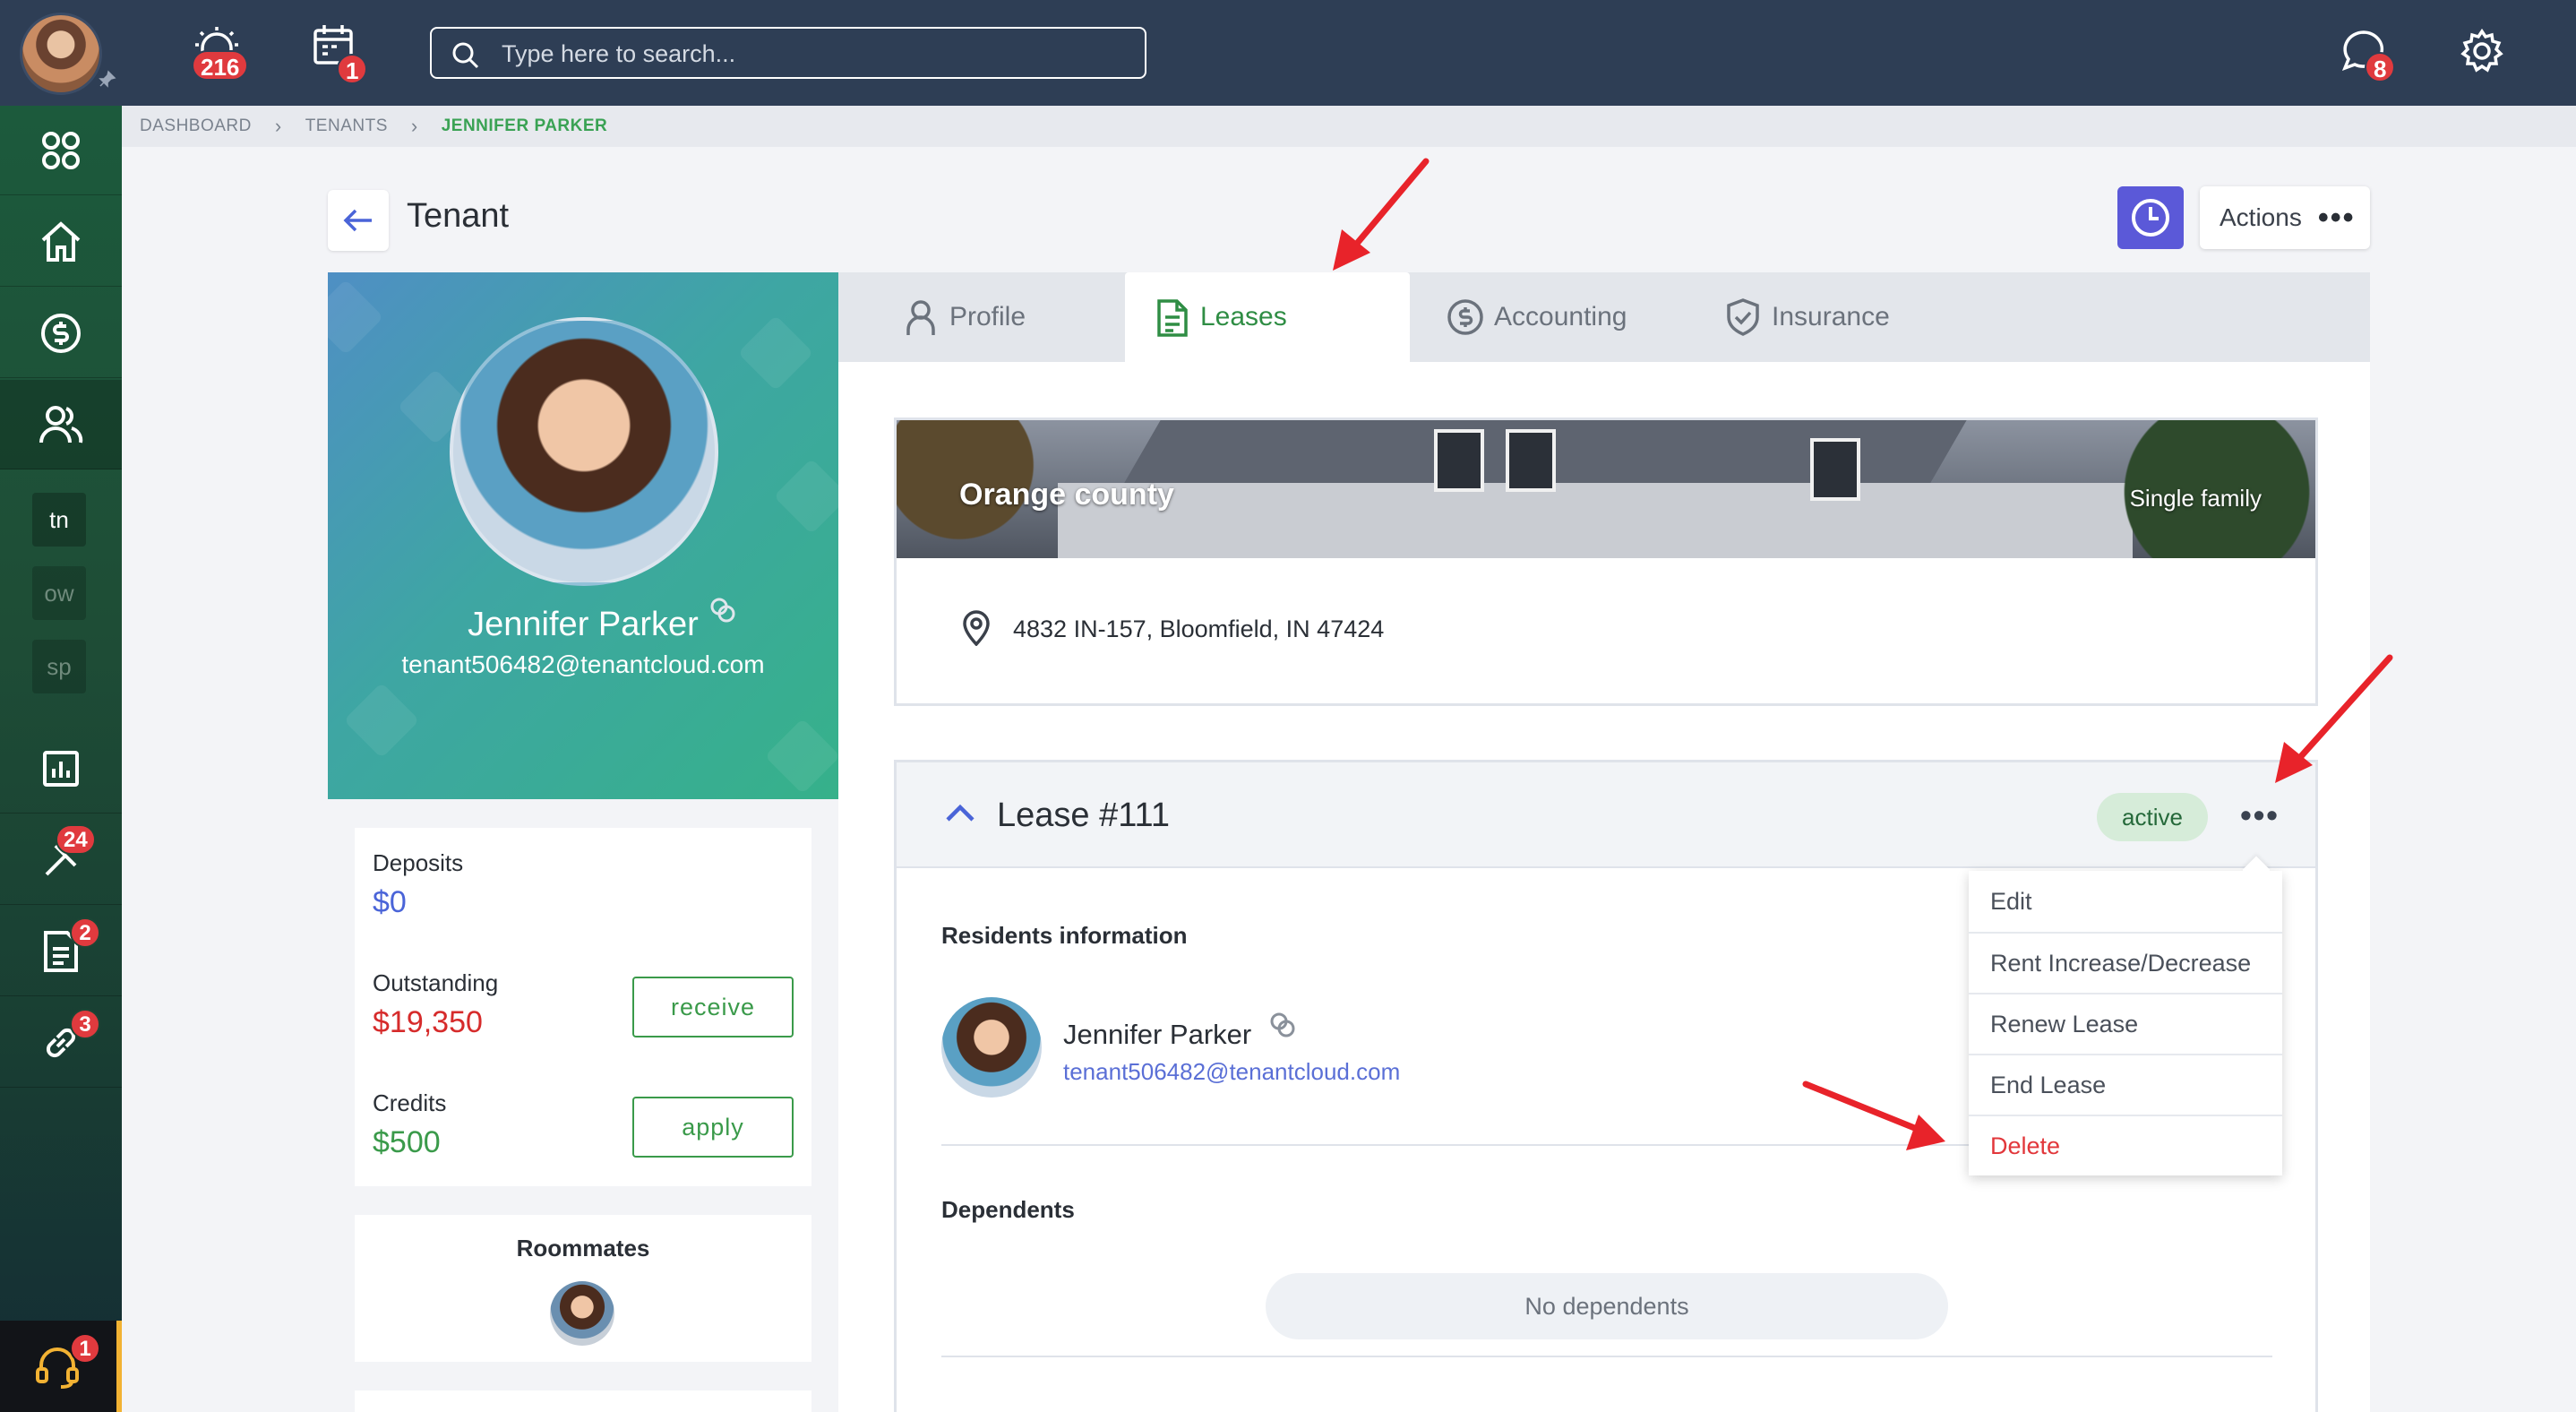 The height and width of the screenshot is (1412, 2576). I want to click on reports-icon, so click(61, 768).